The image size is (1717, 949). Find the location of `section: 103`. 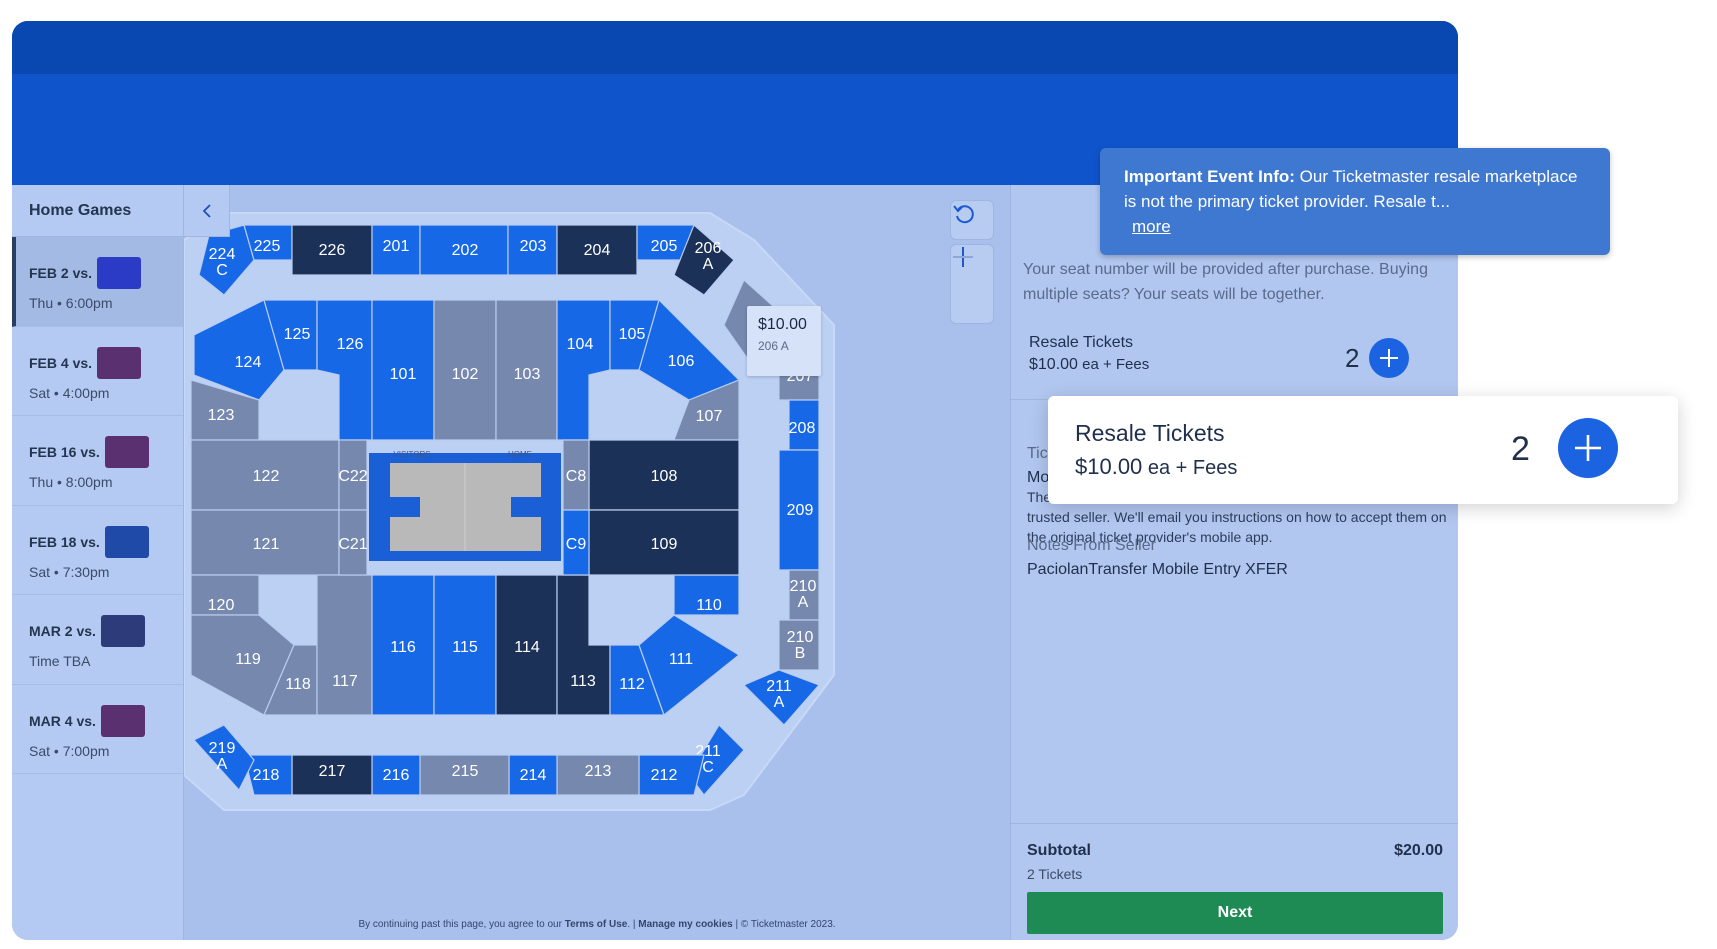

section: 103 is located at coordinates (526, 370).